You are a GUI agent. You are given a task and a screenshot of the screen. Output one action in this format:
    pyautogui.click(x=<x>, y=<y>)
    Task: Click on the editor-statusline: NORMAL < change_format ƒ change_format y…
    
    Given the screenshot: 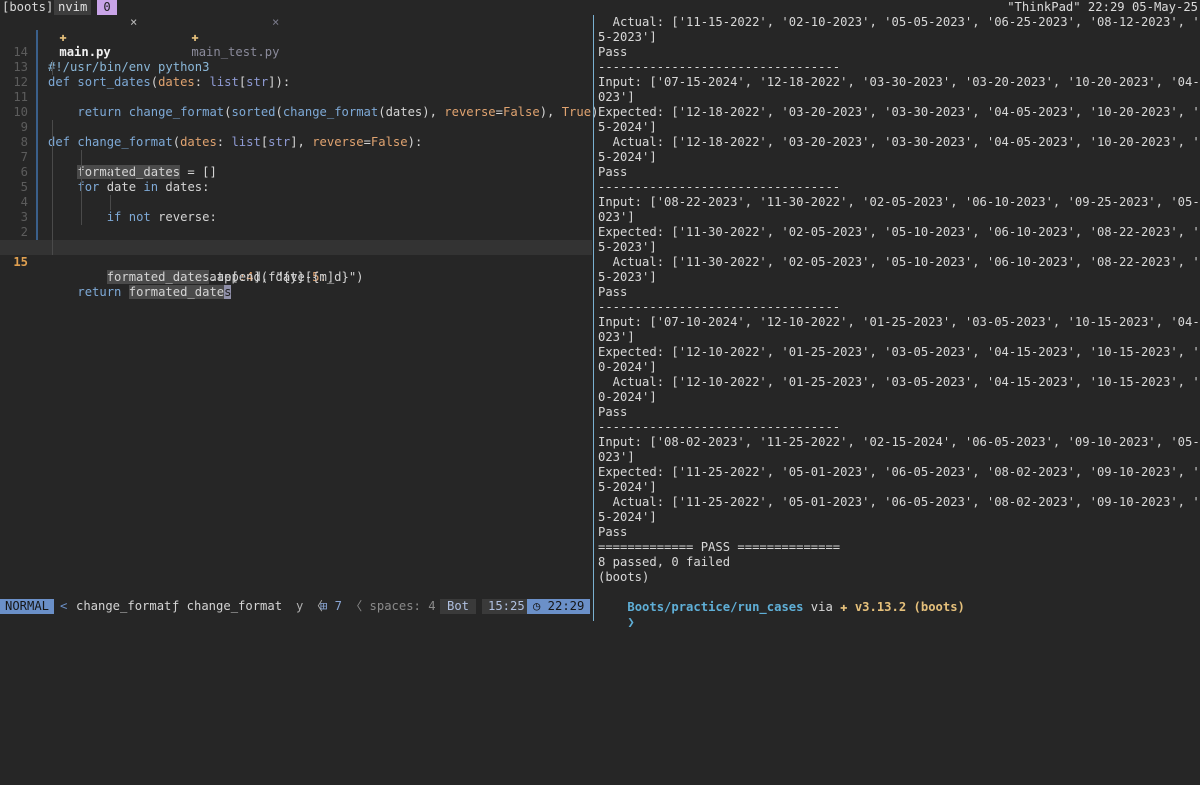 What is the action you would take?
    pyautogui.click(x=296, y=606)
    